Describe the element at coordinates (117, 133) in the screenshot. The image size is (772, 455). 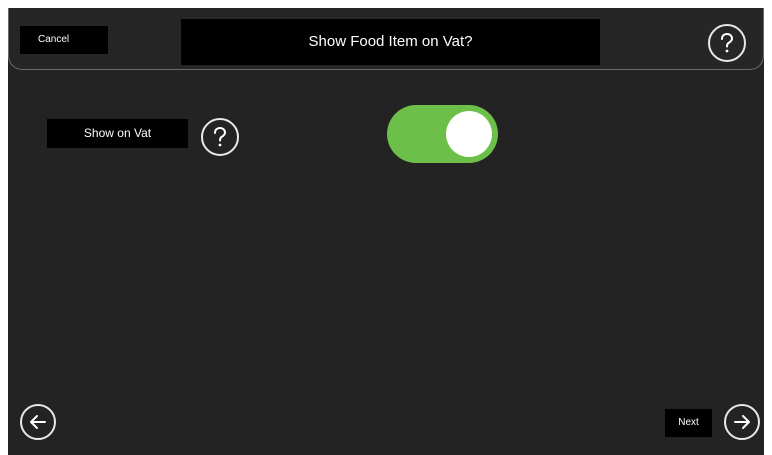
I see `show-on-vat-label: Show on Vat` at that location.